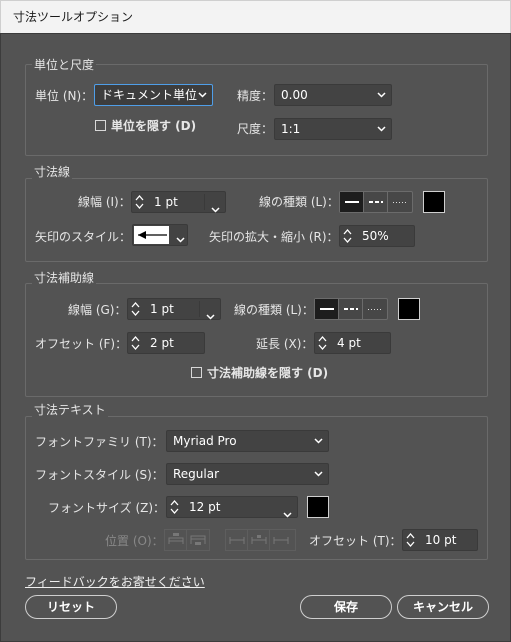 The image size is (511, 642). I want to click on scale-value: 1:1, so click(291, 129).